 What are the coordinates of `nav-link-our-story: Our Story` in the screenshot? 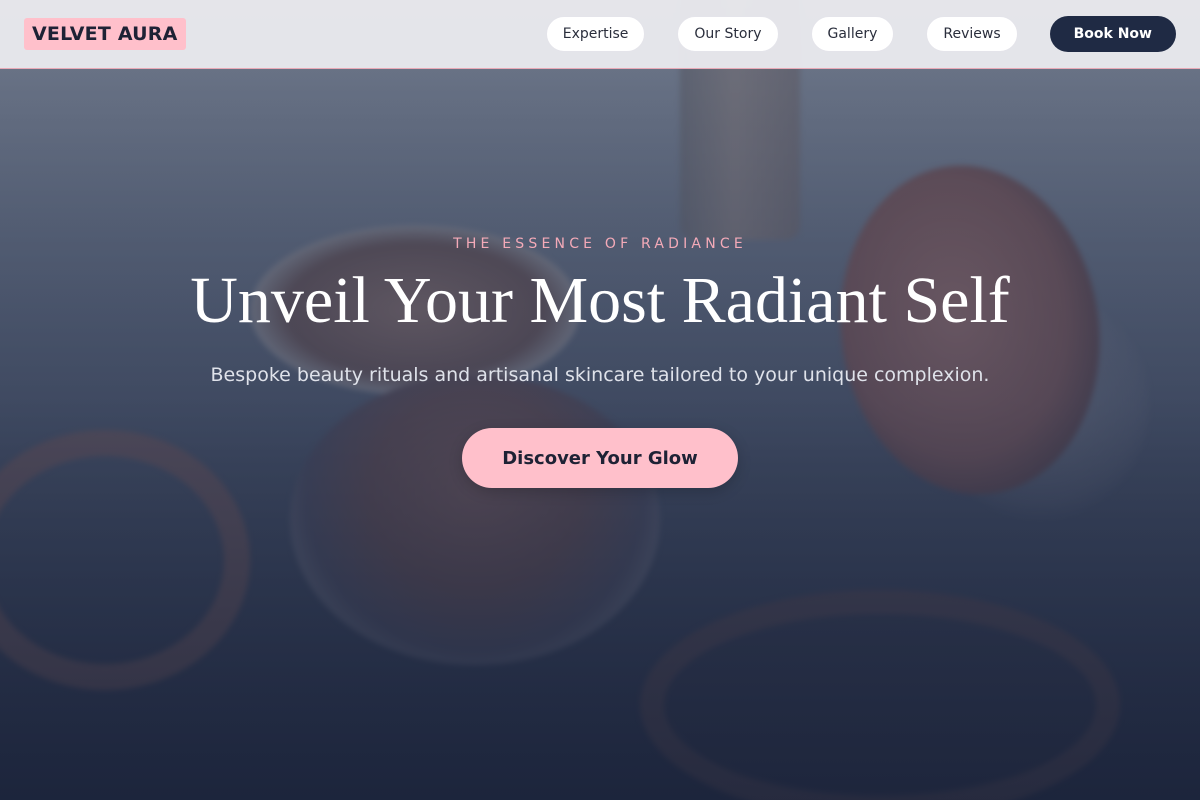 It's located at (728, 34).